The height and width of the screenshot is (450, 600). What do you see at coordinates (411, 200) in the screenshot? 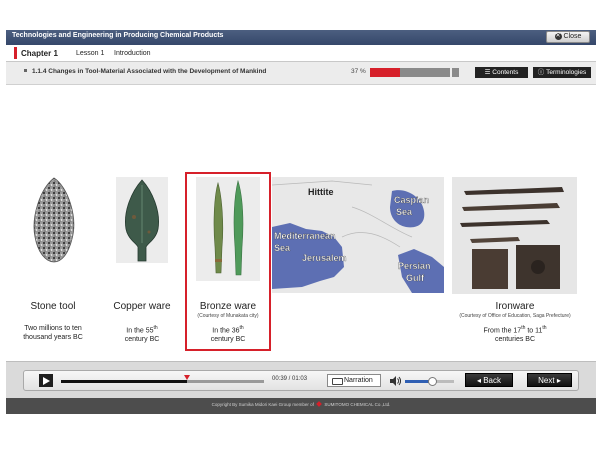
I see `map-label-caspian: Caspian` at bounding box center [411, 200].